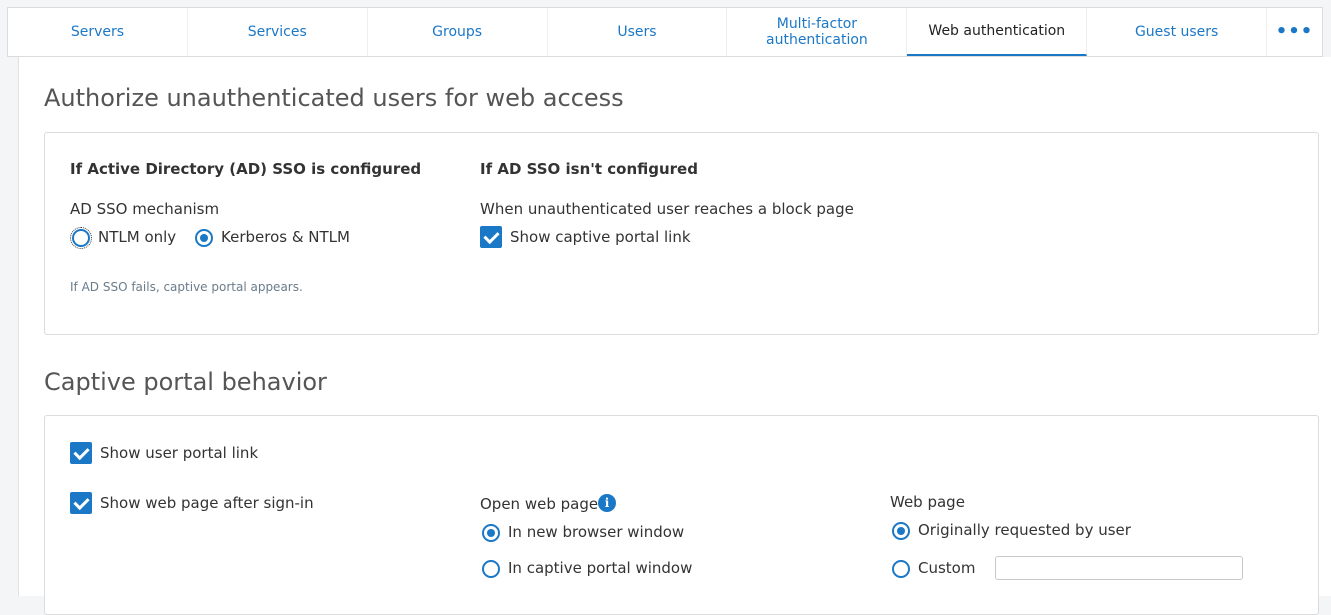 The image size is (1331, 615). What do you see at coordinates (817, 32) in the screenshot?
I see `tab-multi-factor-authentication: Multi-factor authentication` at bounding box center [817, 32].